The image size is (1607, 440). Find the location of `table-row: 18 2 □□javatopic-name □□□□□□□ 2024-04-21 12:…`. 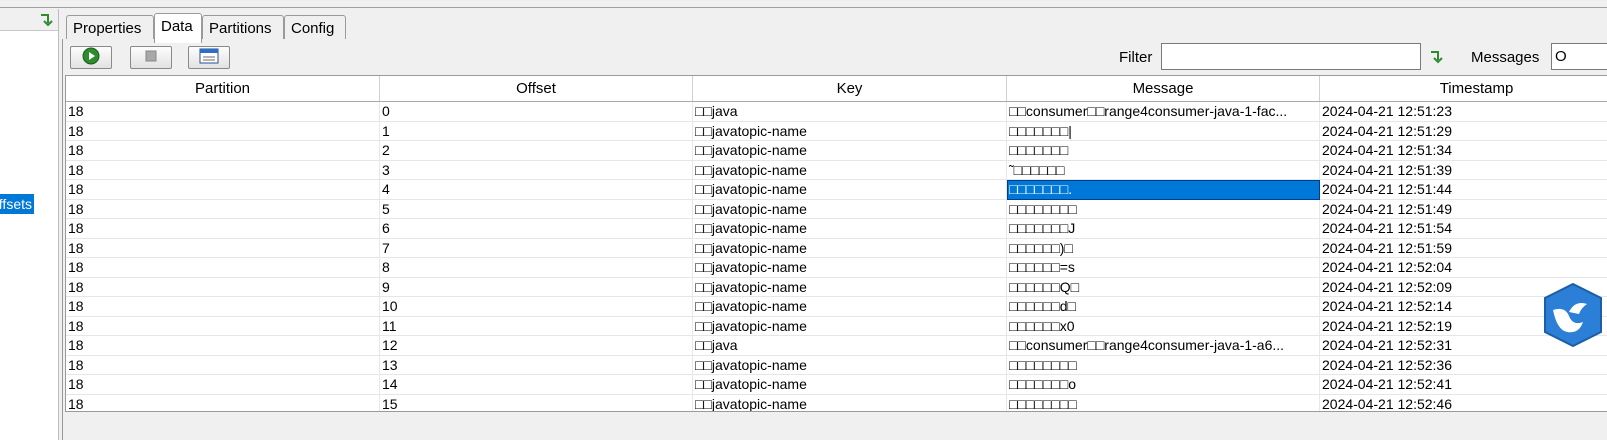

table-row: 18 2 □□javatopic-name □□□□□□□ 2024-04-21 12:… is located at coordinates (836, 151).